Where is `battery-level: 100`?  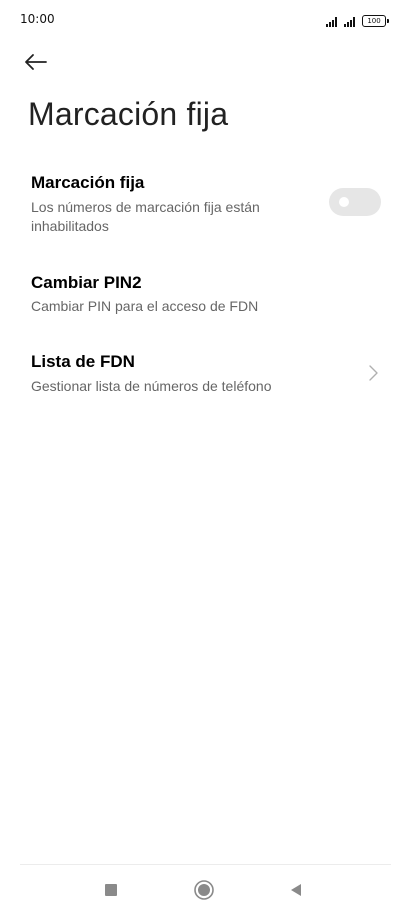 battery-level: 100 is located at coordinates (374, 21).